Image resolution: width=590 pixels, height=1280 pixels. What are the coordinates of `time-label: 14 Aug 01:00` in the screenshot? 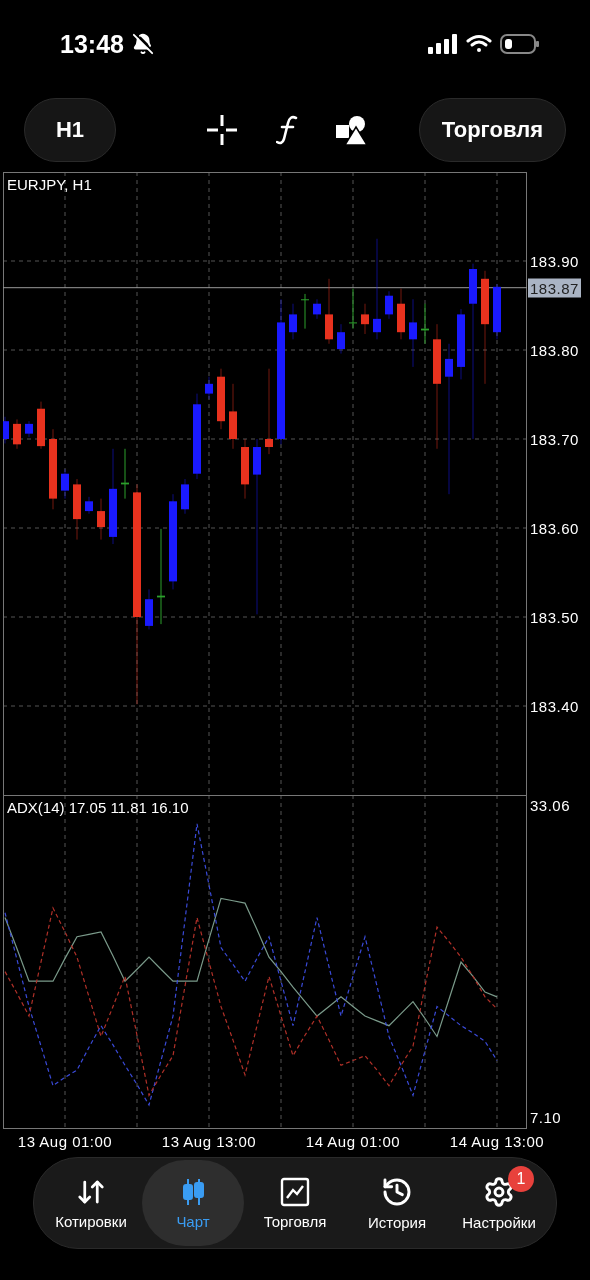 It's located at (353, 1141).